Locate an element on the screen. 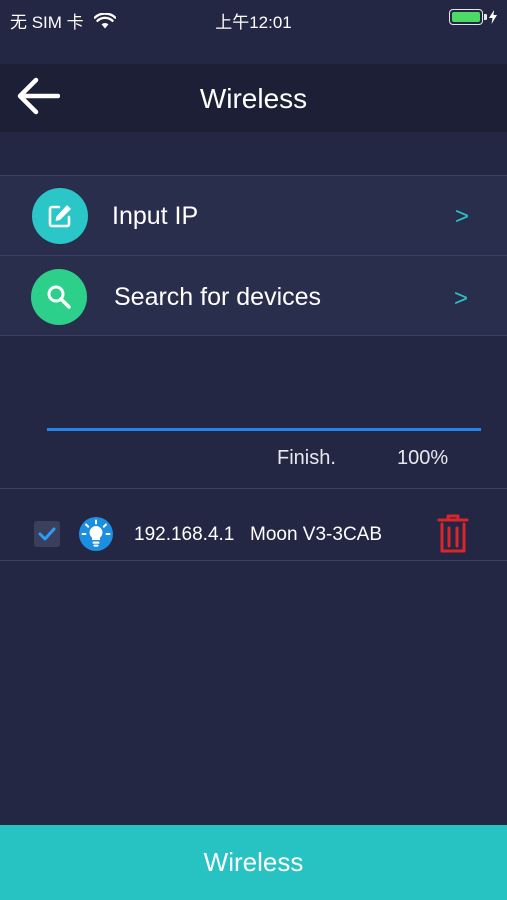 The height and width of the screenshot is (900, 507). checkmark-icon is located at coordinates (47, 534).